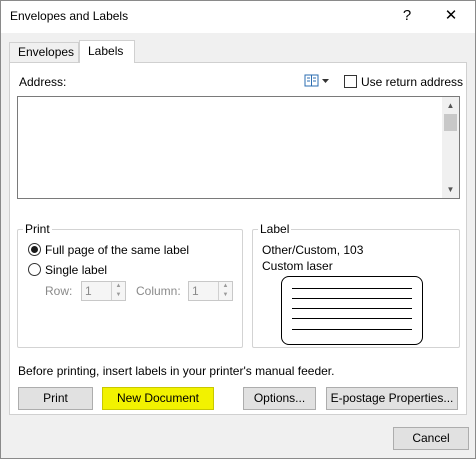 This screenshot has height=459, width=476. Describe the element at coordinates (238, 17) in the screenshot. I see `title-bar: Envelopes and Labels ? ✕` at that location.